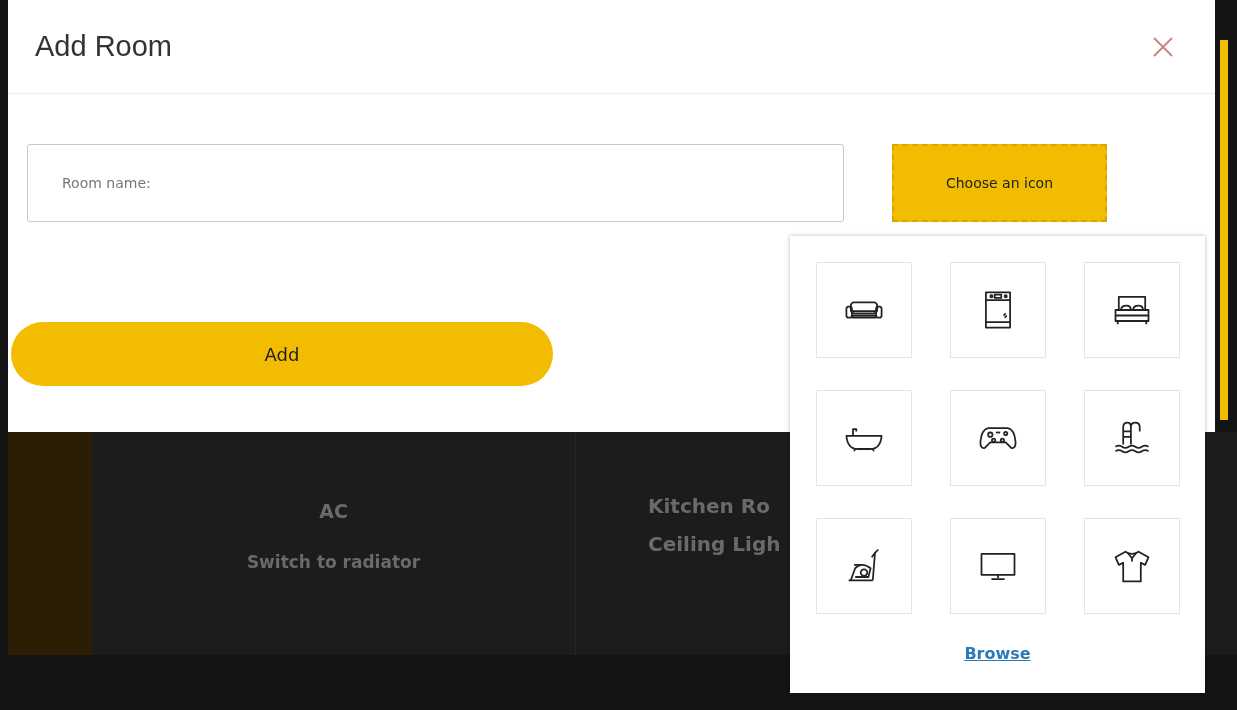  I want to click on gamepad-tile, so click(997, 438).